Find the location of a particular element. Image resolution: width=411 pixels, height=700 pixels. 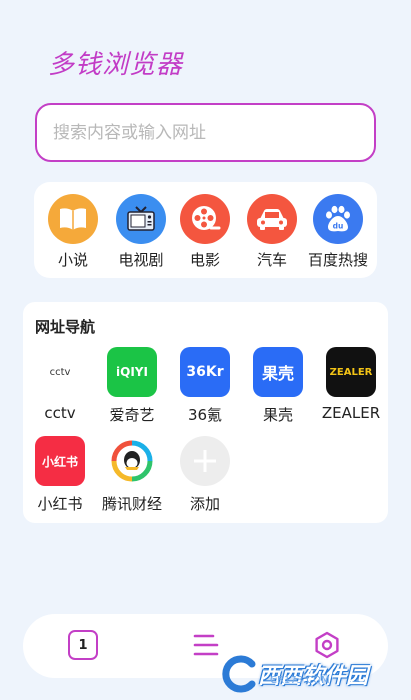

film-reel-icon is located at coordinates (205, 219).